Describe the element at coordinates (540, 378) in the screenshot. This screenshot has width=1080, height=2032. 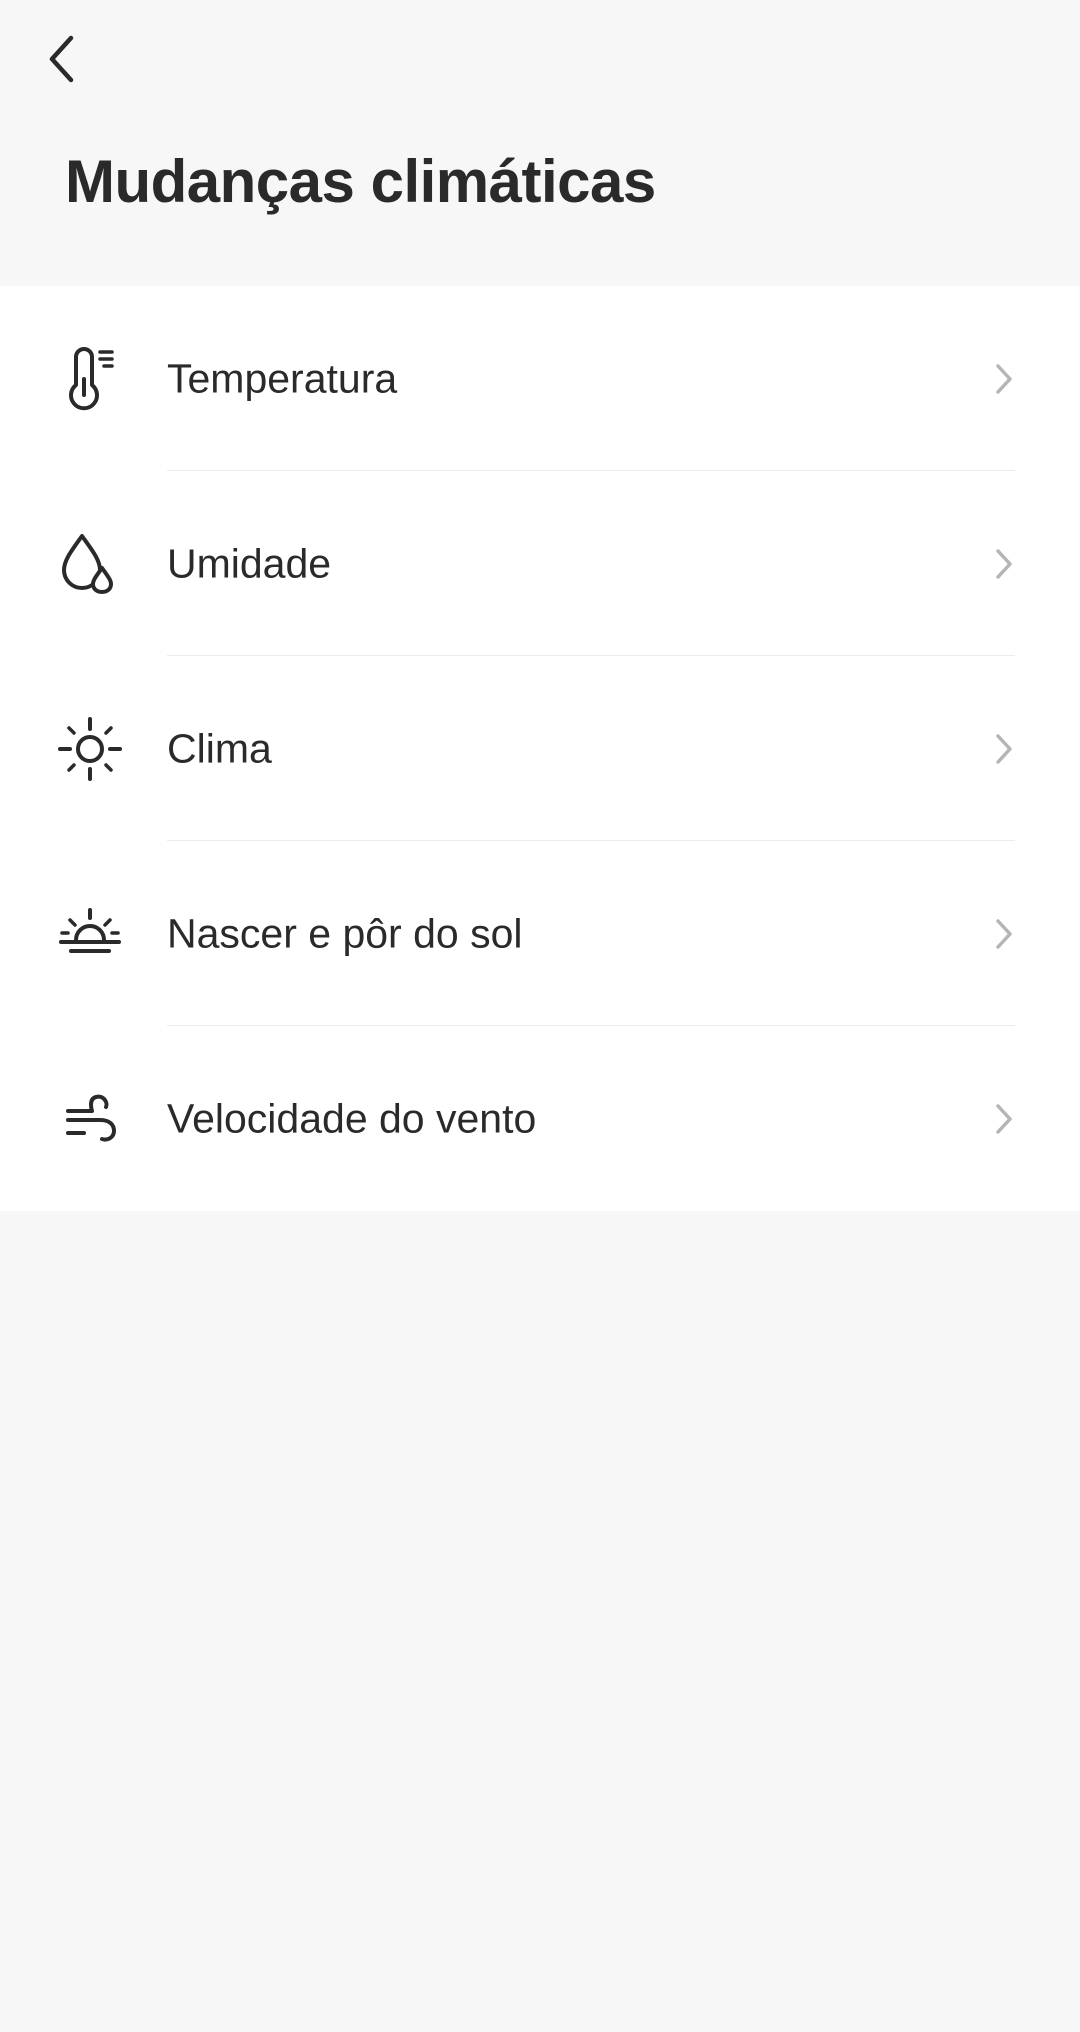
I see `list-item-temperatura: Temperatura` at that location.